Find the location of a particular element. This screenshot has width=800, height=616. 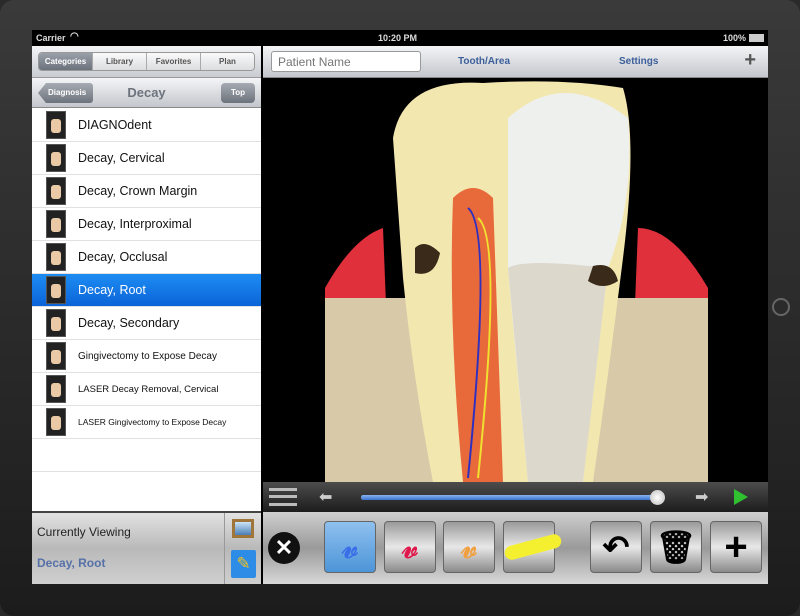

list-item-label: LASER Gingivectomy to Expose Decay is located at coordinates (152, 422).